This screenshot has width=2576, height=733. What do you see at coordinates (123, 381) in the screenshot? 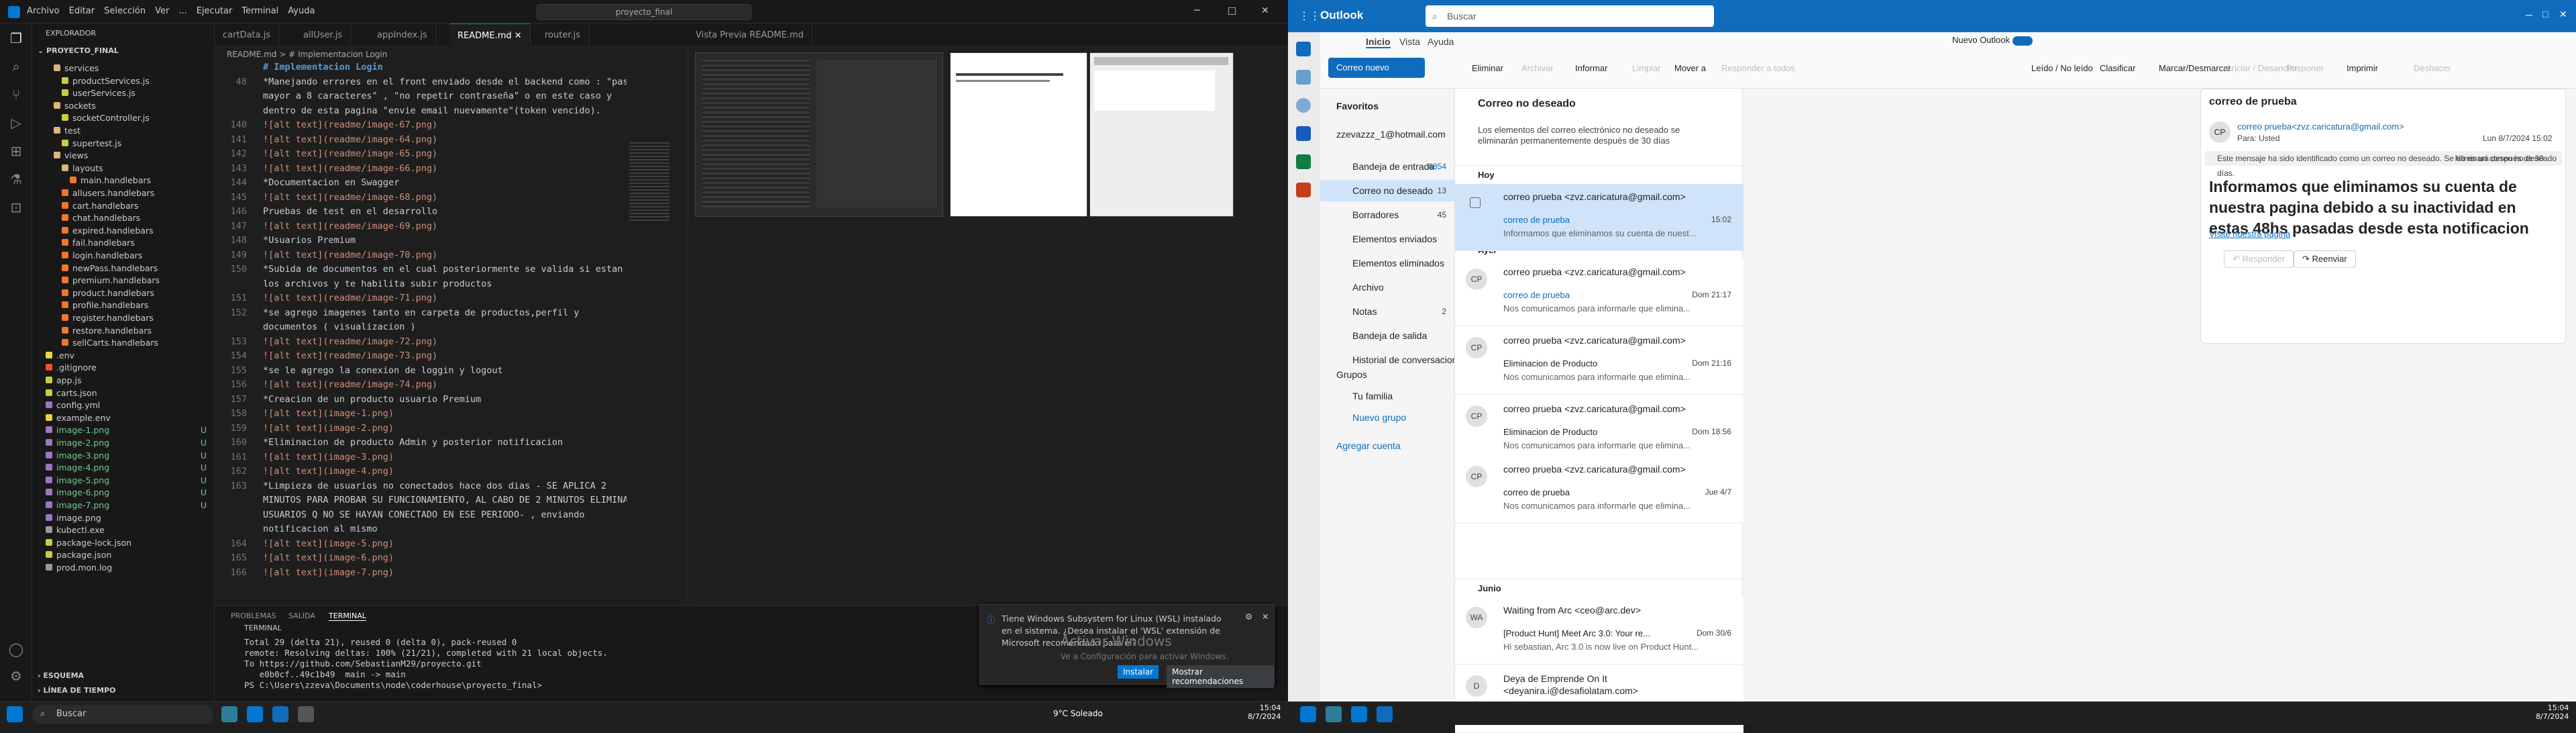
I see `tree-item-js: app.js` at bounding box center [123, 381].